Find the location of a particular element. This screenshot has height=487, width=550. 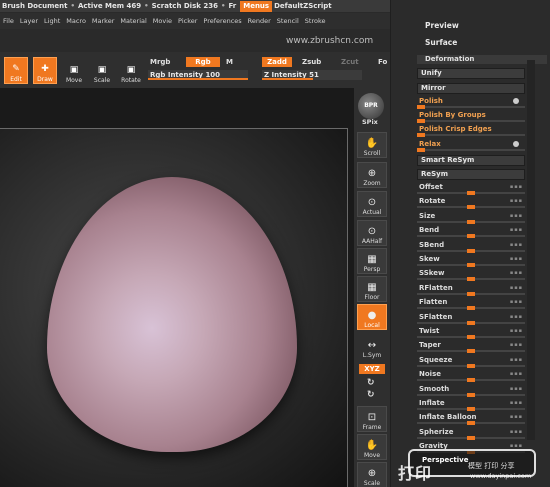

move-view-button: ✋ Move is located at coordinates (372, 447).